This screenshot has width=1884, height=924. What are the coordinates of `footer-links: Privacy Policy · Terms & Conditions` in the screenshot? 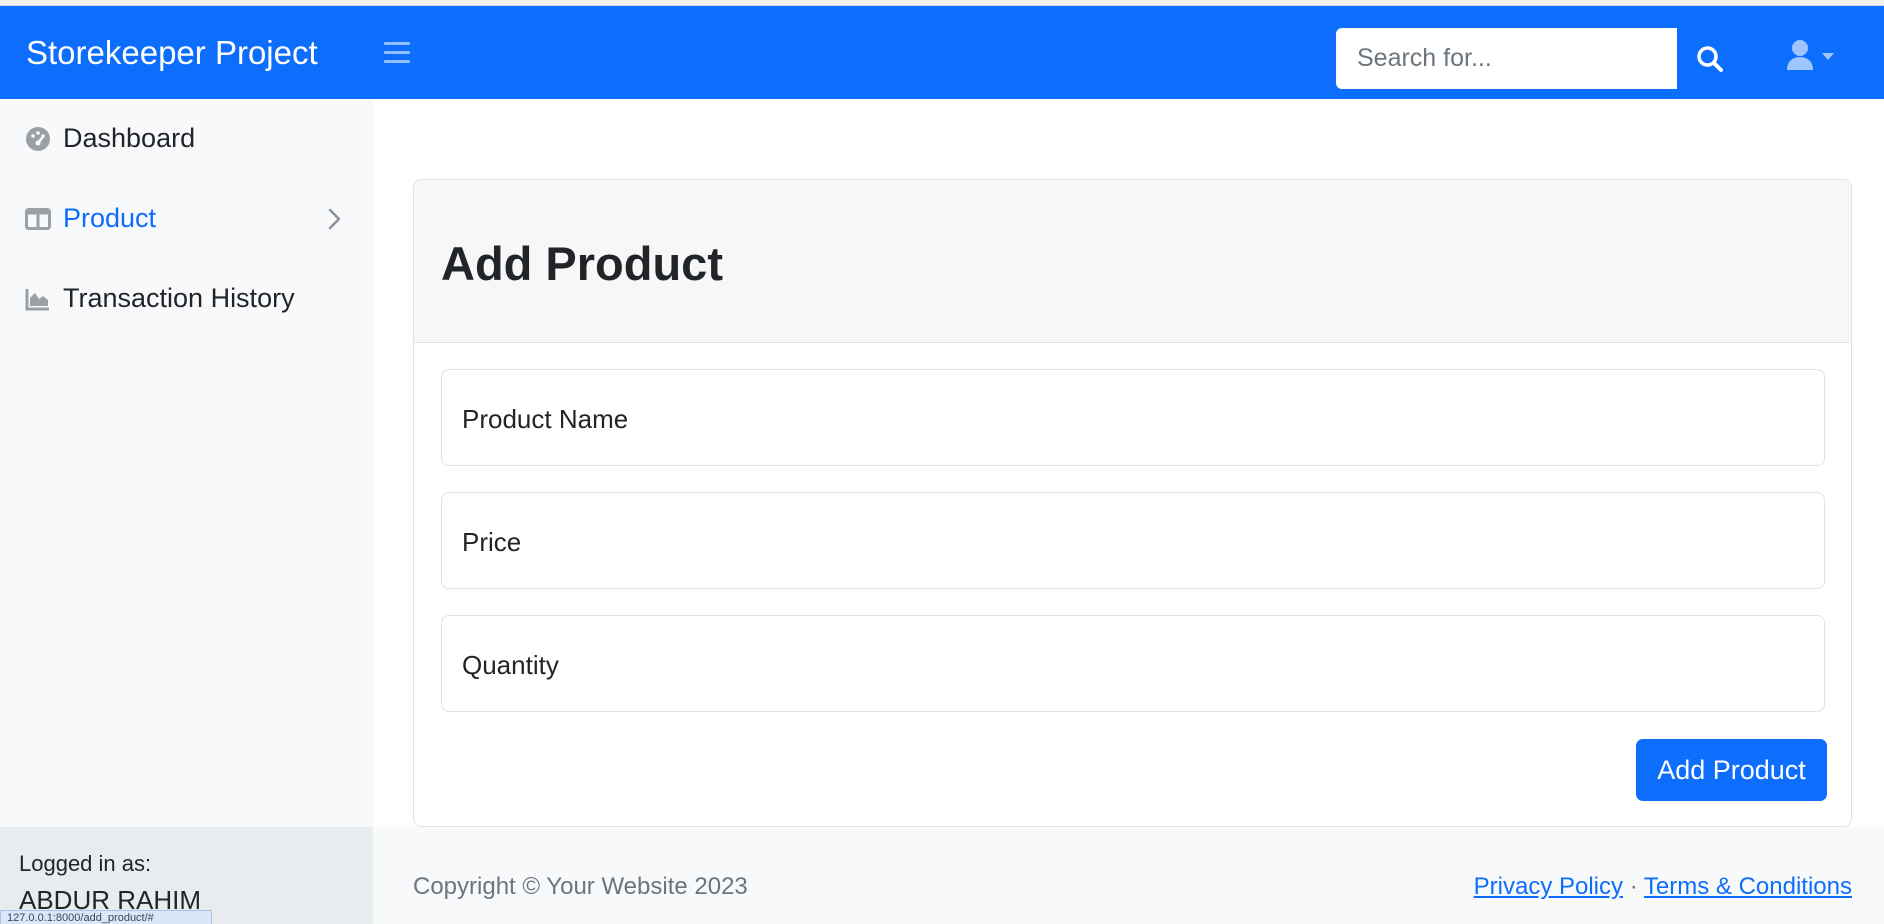 It's located at (1663, 887).